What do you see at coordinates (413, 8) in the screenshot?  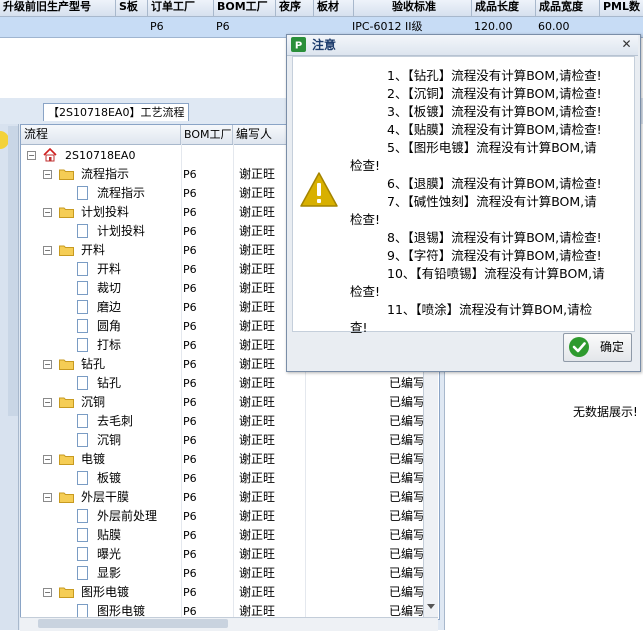 I see `grid-col-header: 验收标准` at bounding box center [413, 8].